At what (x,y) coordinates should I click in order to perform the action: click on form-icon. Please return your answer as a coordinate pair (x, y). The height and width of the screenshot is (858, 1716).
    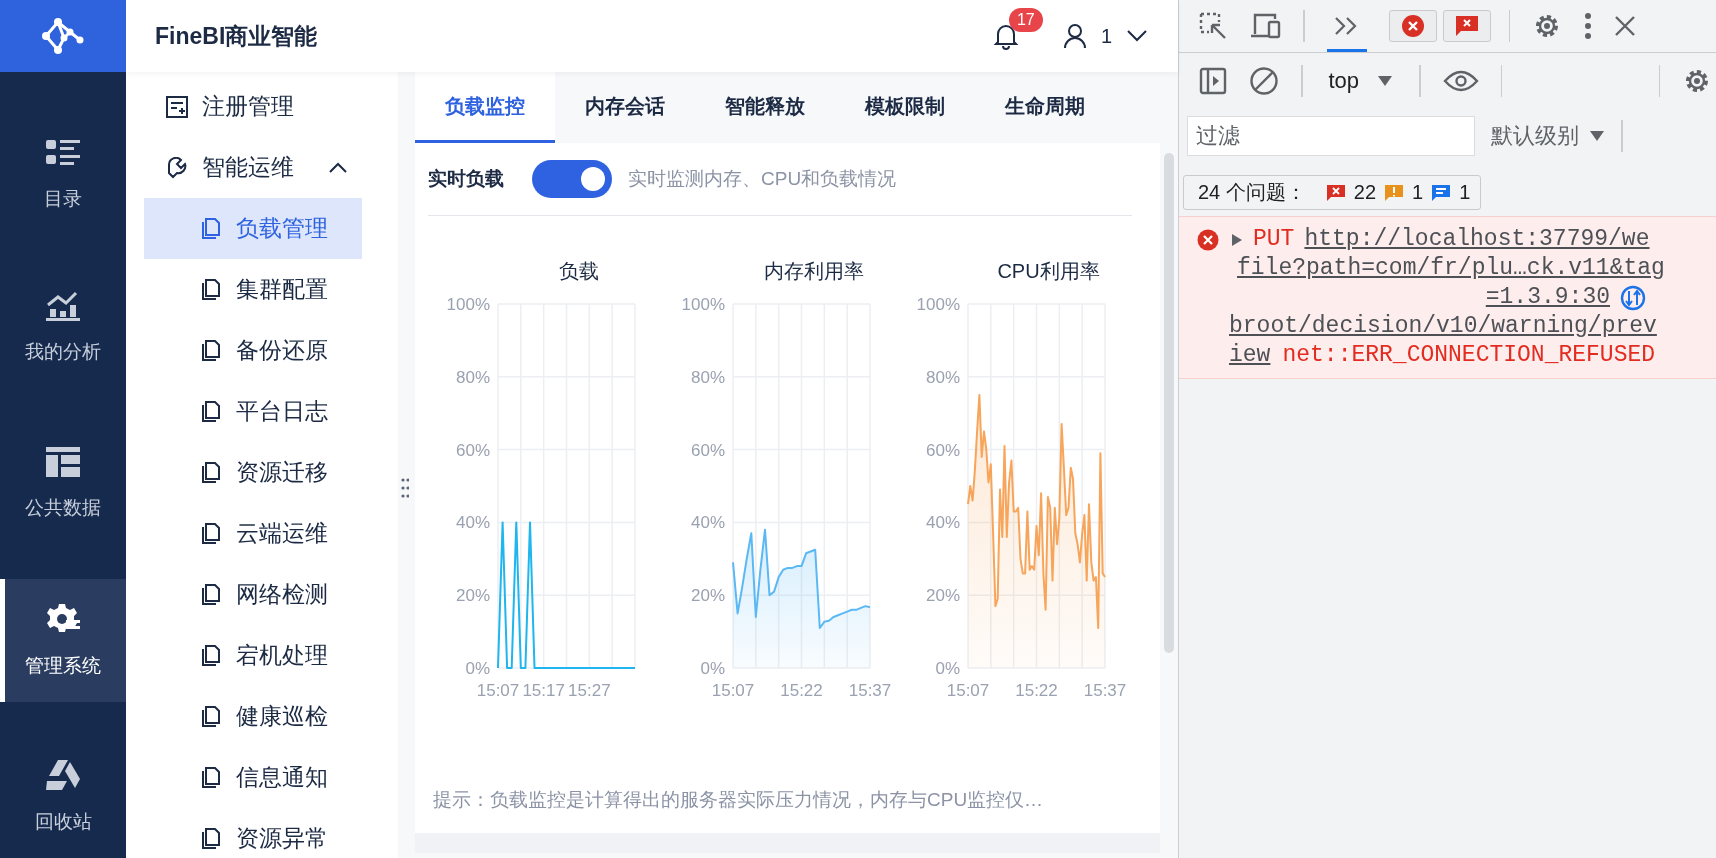
    Looking at the image, I should click on (177, 106).